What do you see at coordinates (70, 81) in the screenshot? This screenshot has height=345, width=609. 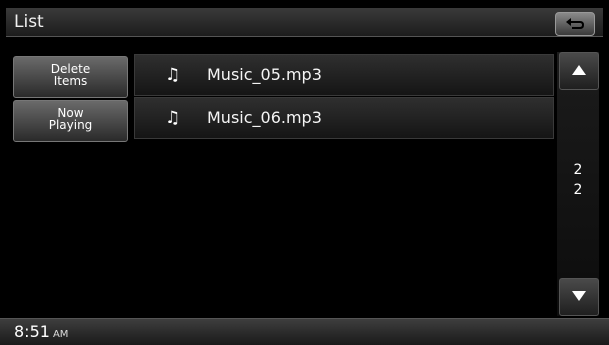 I see `delete-items-label-2: Items` at bounding box center [70, 81].